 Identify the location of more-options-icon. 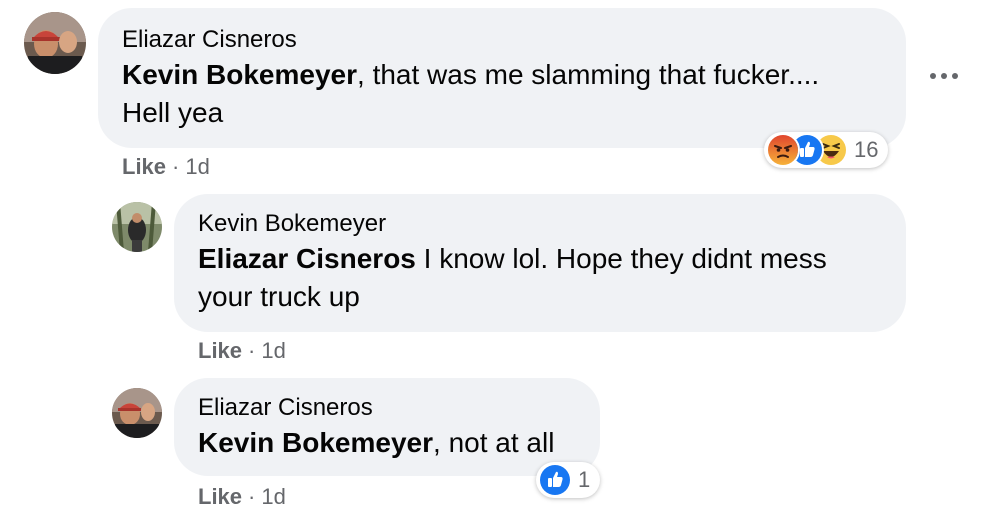
(946, 76).